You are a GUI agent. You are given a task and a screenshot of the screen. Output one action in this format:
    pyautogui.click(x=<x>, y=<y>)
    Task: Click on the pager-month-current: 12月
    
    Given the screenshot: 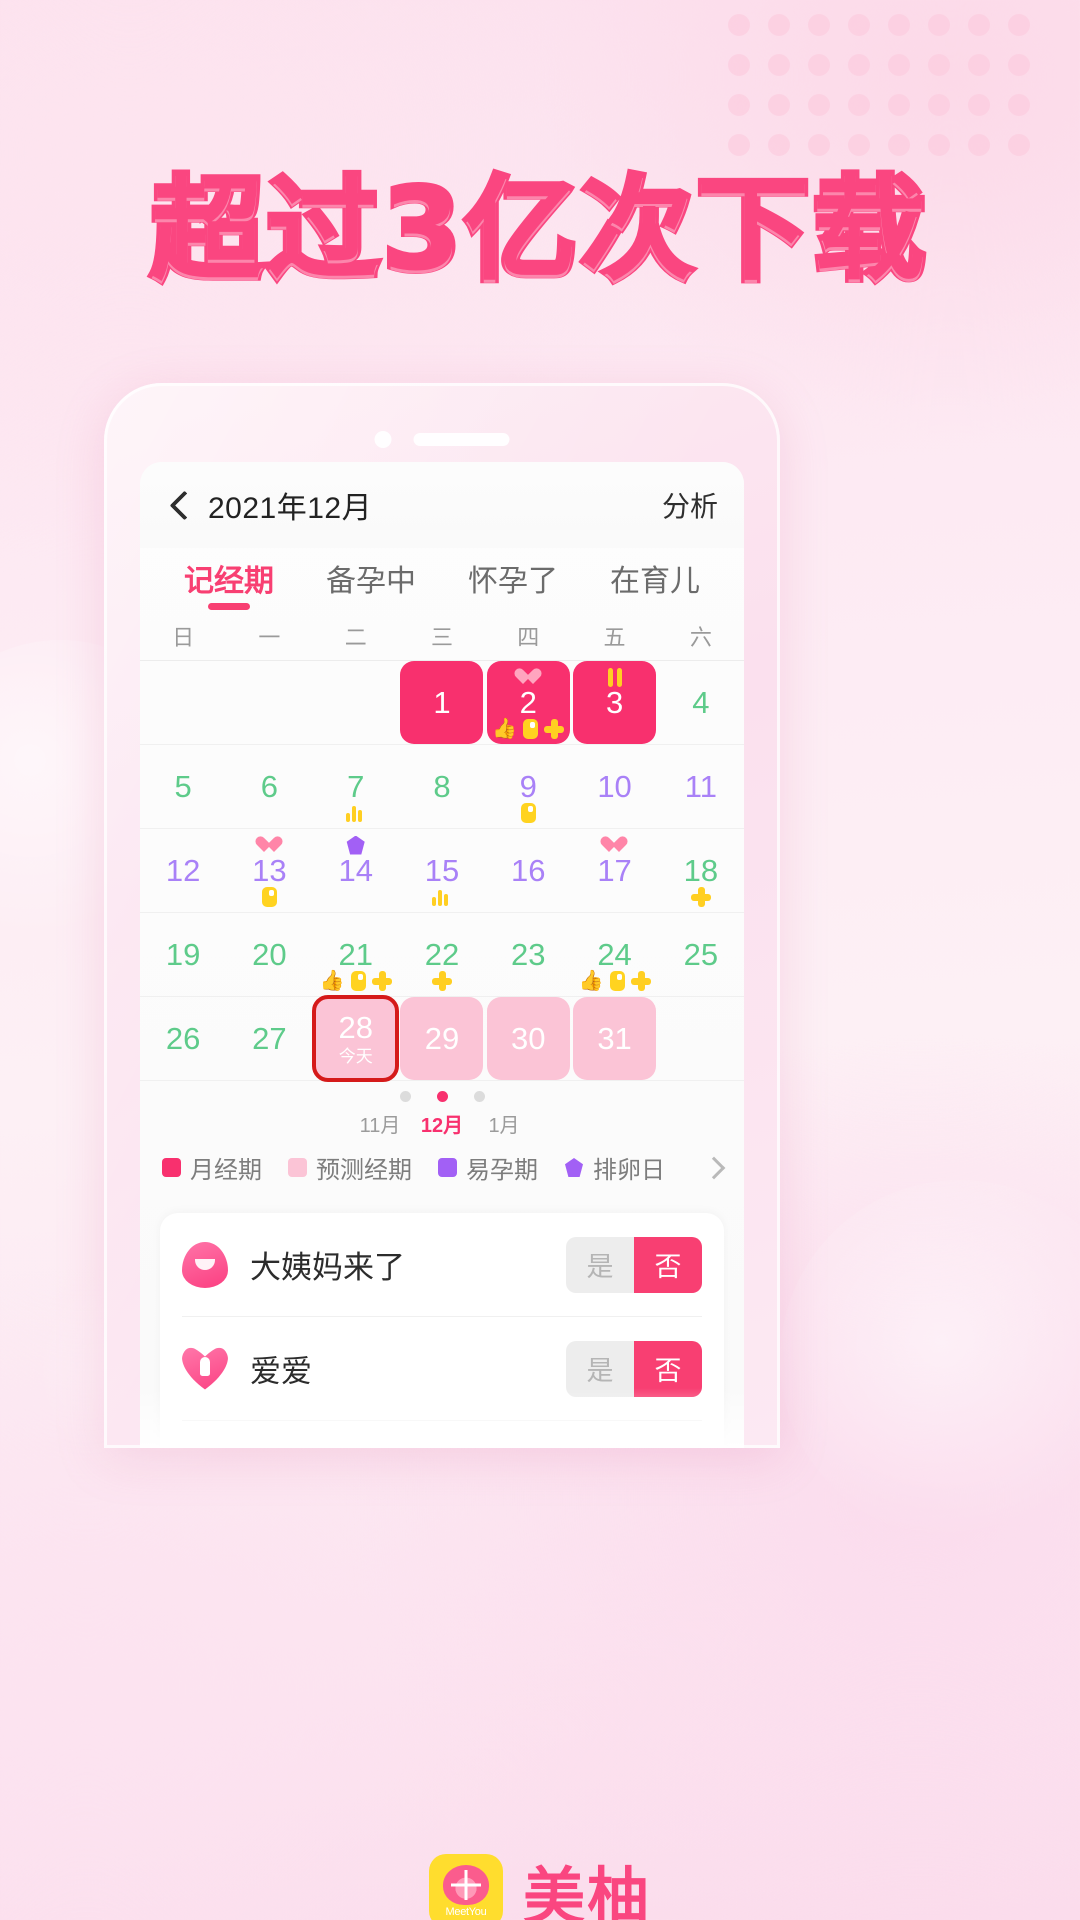 What is the action you would take?
    pyautogui.click(x=442, y=1123)
    